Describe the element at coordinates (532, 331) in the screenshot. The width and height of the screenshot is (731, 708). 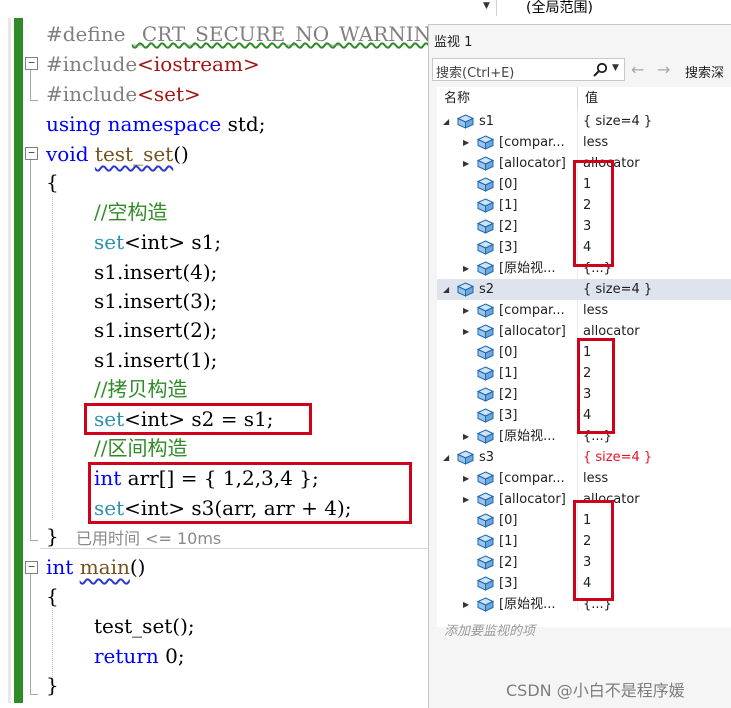
I see `watch-row-name: [allocator]` at that location.